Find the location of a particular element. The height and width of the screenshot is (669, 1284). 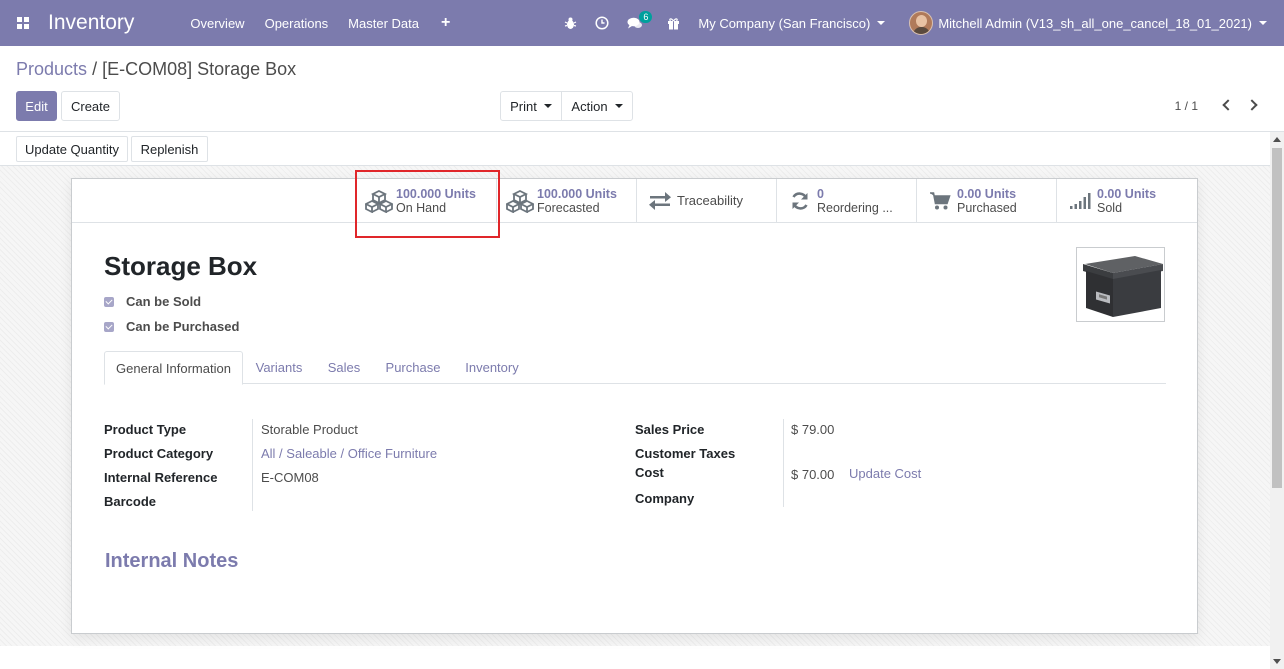

smart-button-traceability: Traceability is located at coordinates (706, 200).